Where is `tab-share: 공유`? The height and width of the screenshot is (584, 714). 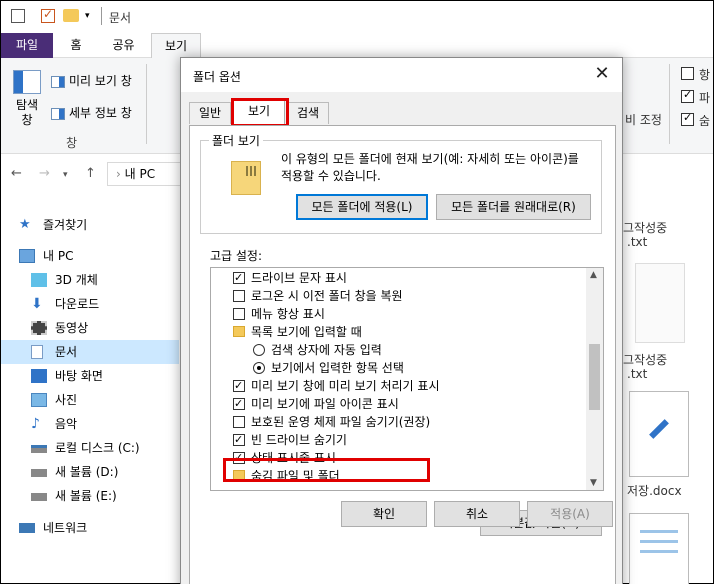
tab-share: 공유 is located at coordinates (123, 45).